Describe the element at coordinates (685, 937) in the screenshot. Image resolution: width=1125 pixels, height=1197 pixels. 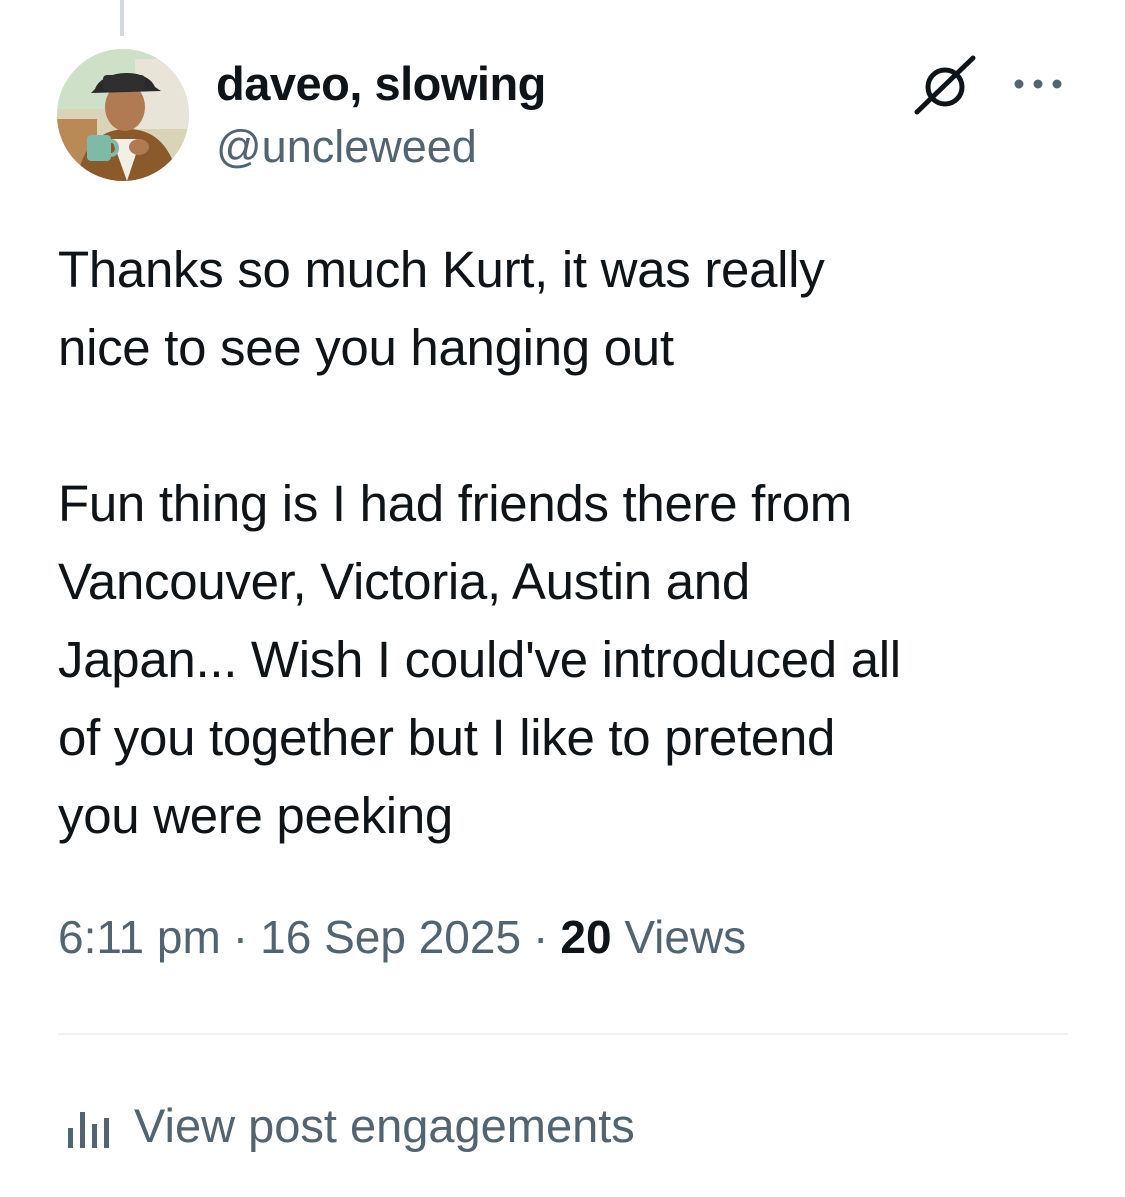
I see `views-label: Views` at that location.